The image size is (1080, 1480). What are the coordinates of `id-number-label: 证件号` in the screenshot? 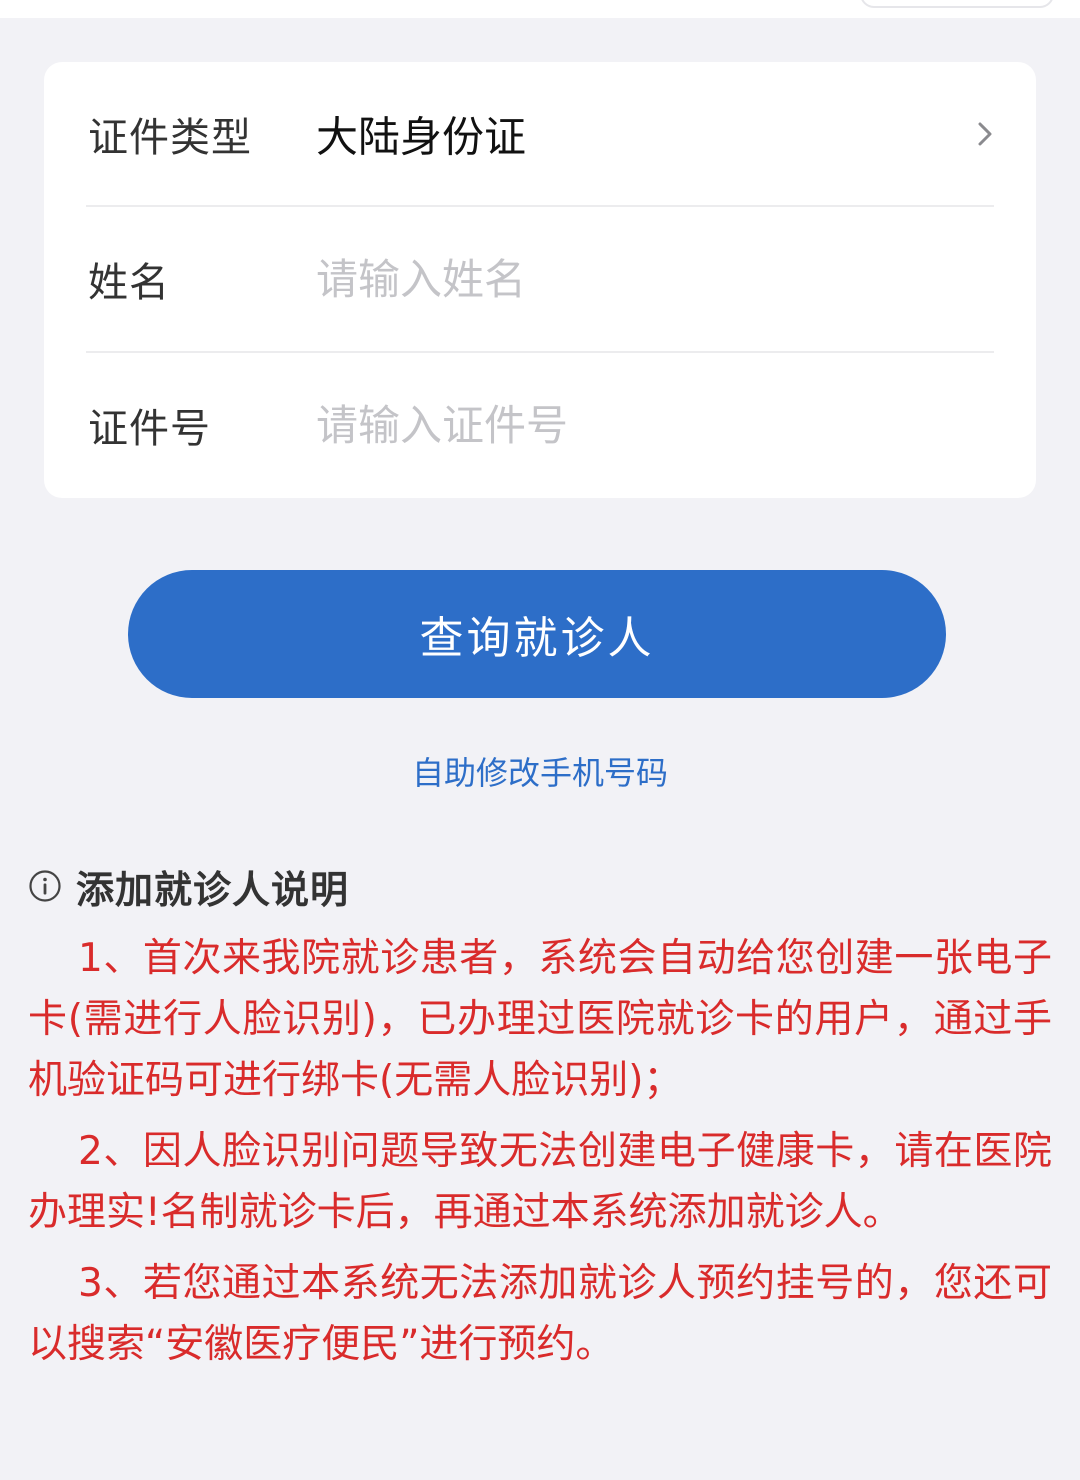 It's located at (149, 429).